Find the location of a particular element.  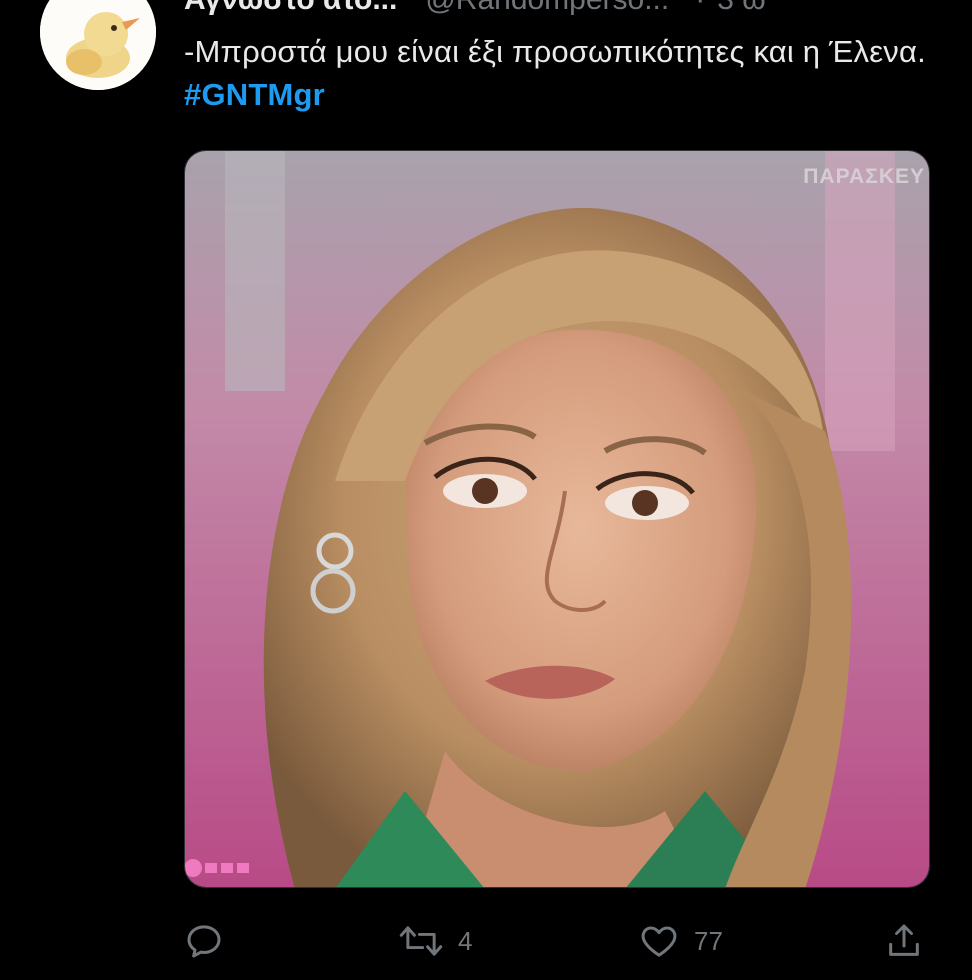

more-icon is located at coordinates (915, 4).